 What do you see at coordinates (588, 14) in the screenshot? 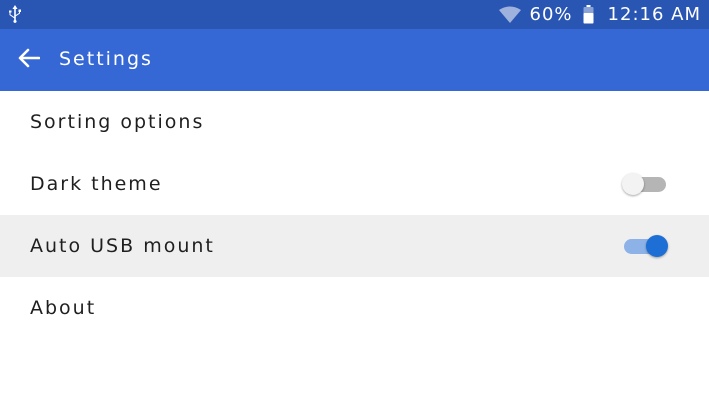
I see `battery-icon` at bounding box center [588, 14].